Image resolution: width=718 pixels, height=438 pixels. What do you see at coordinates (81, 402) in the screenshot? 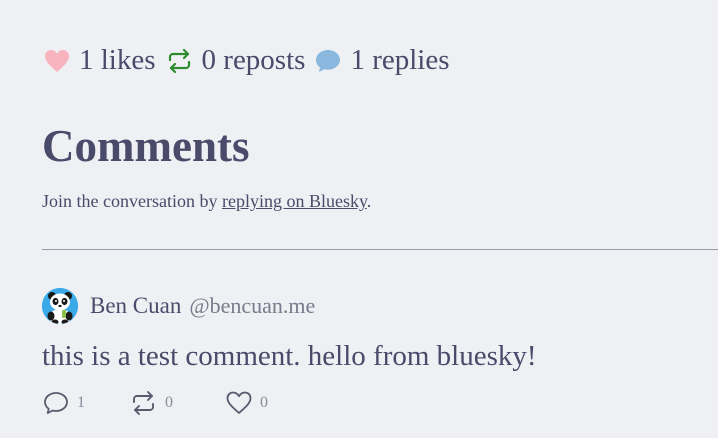
I see `reply-count: 1` at bounding box center [81, 402].